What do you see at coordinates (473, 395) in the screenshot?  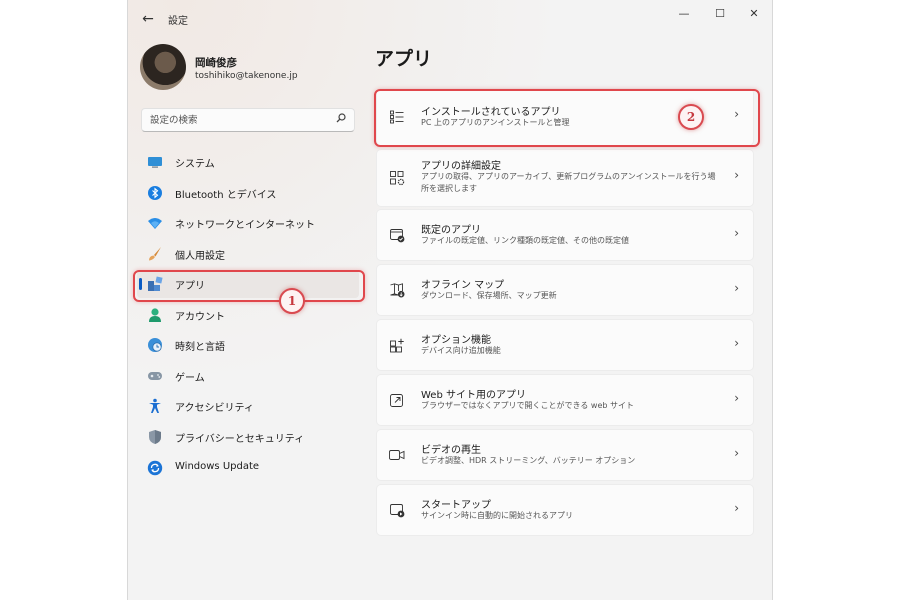 I see `card-title: Web サイト用のアプリ` at bounding box center [473, 395].